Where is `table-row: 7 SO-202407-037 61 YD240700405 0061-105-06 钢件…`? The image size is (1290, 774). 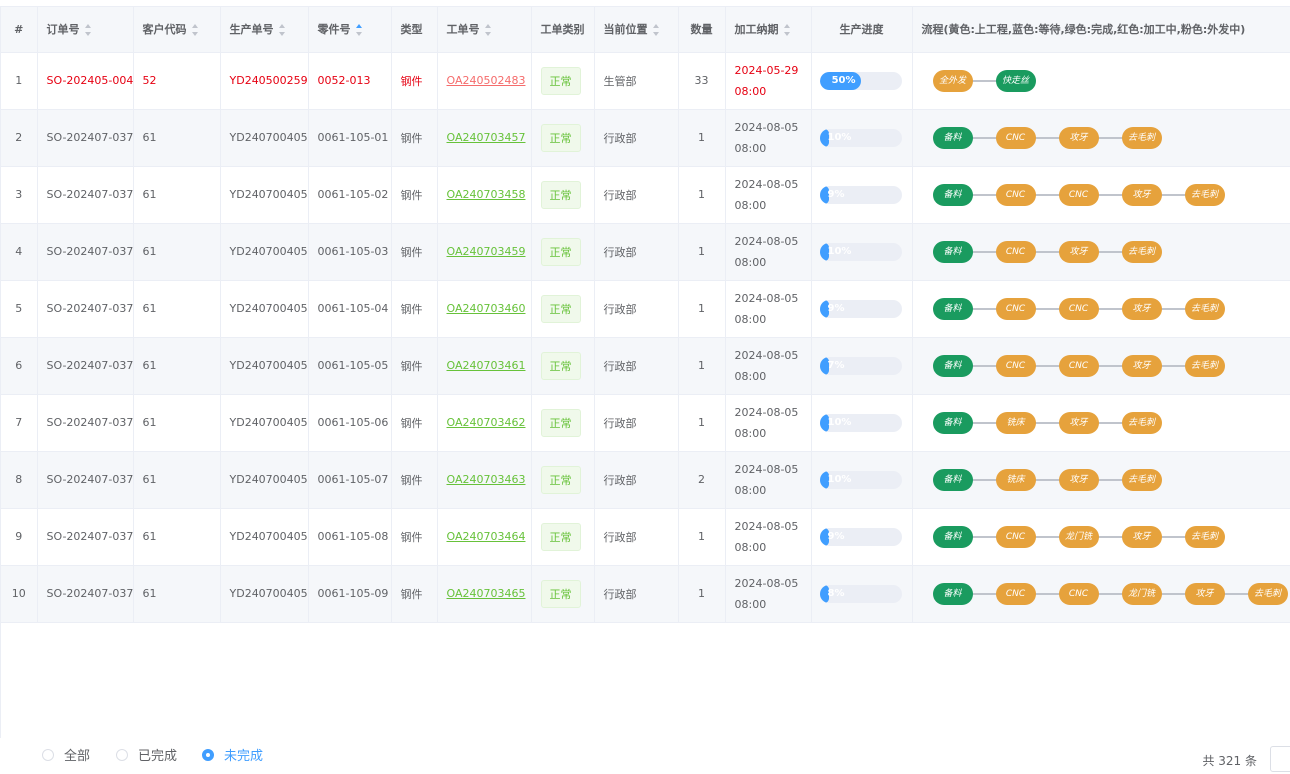 table-row: 7 SO-202407-037 61 YD240700405 0061-105-06 钢件… is located at coordinates (645, 423).